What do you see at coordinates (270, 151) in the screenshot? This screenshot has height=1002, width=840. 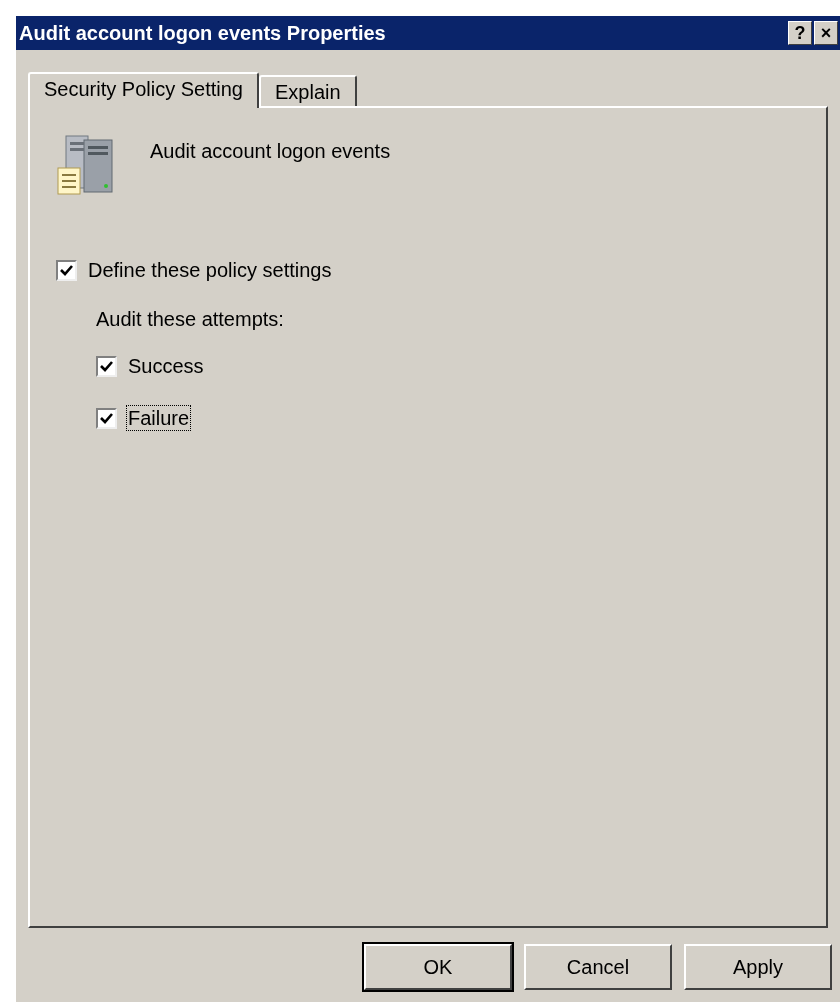 I see `policy-name: Audit account logon events` at bounding box center [270, 151].